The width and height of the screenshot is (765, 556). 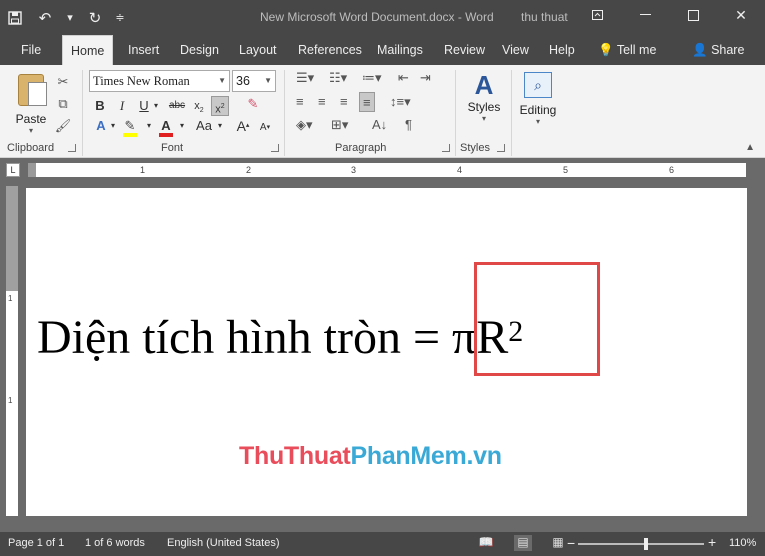 I want to click on undo-icon: ↶, so click(x=45, y=17).